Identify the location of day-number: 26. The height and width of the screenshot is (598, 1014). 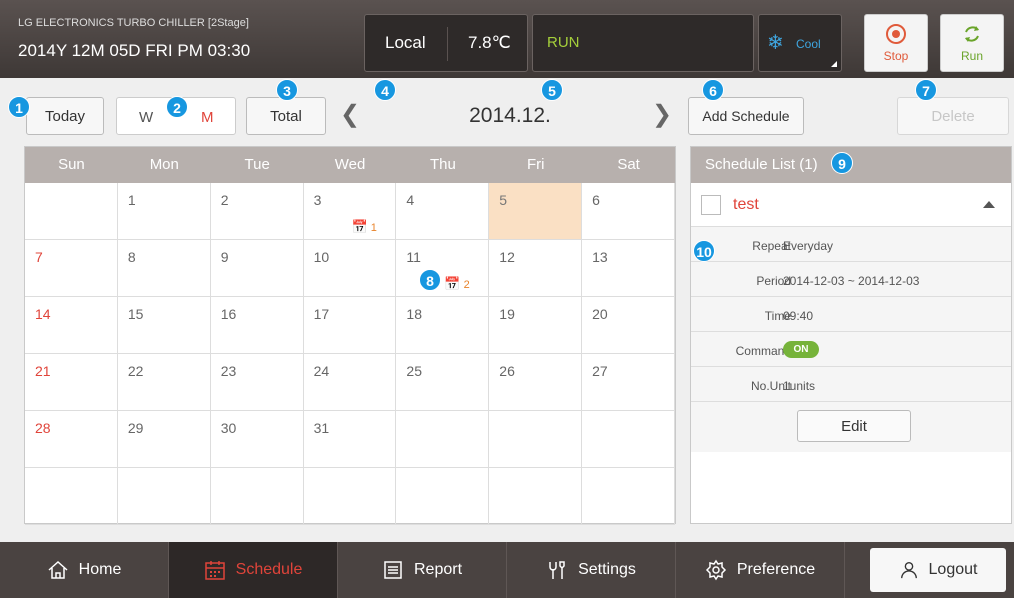
(507, 371).